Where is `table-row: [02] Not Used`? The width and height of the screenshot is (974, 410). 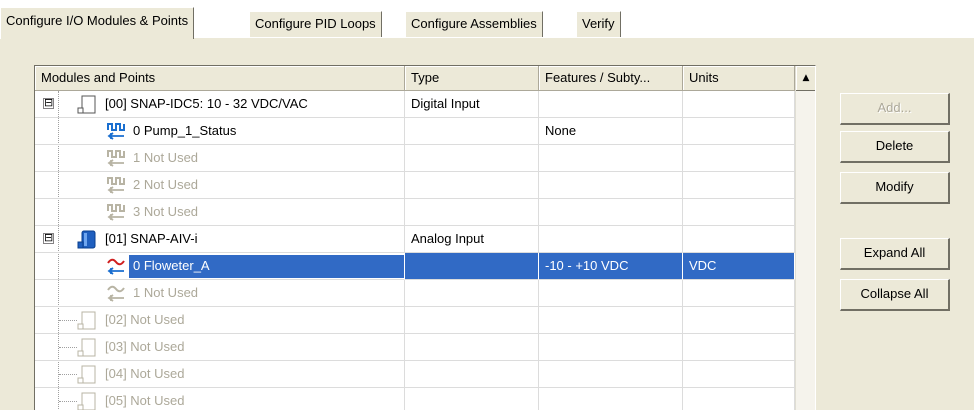
table-row: [02] Not Used is located at coordinates (415, 320).